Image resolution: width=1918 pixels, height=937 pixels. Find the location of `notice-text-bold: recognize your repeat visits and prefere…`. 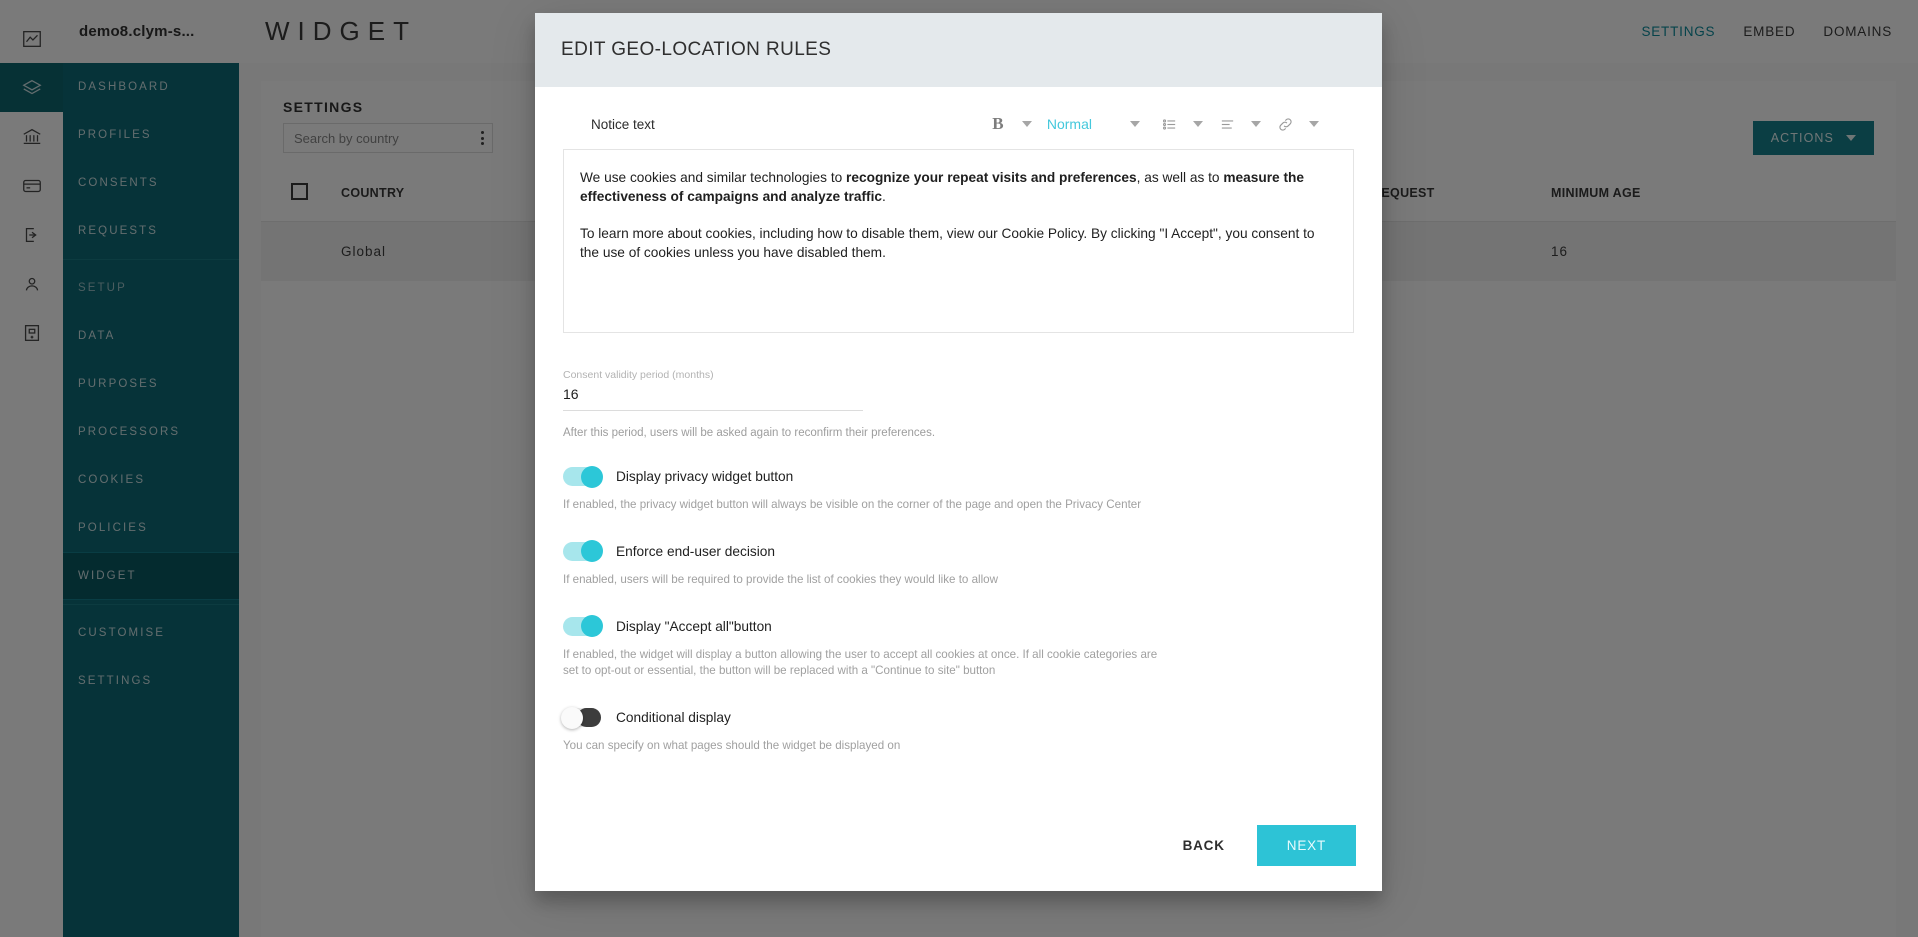

notice-text-bold: recognize your repeat visits and prefere… is located at coordinates (991, 177).